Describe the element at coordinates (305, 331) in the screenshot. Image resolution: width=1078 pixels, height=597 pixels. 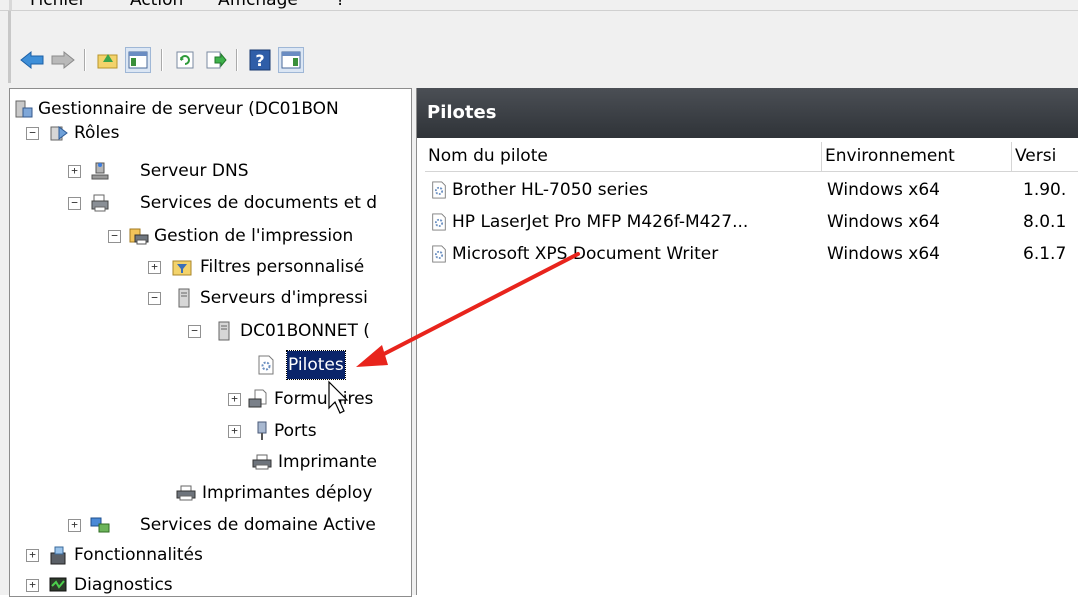
I see `tree-label: DC01BONNET (` at that location.